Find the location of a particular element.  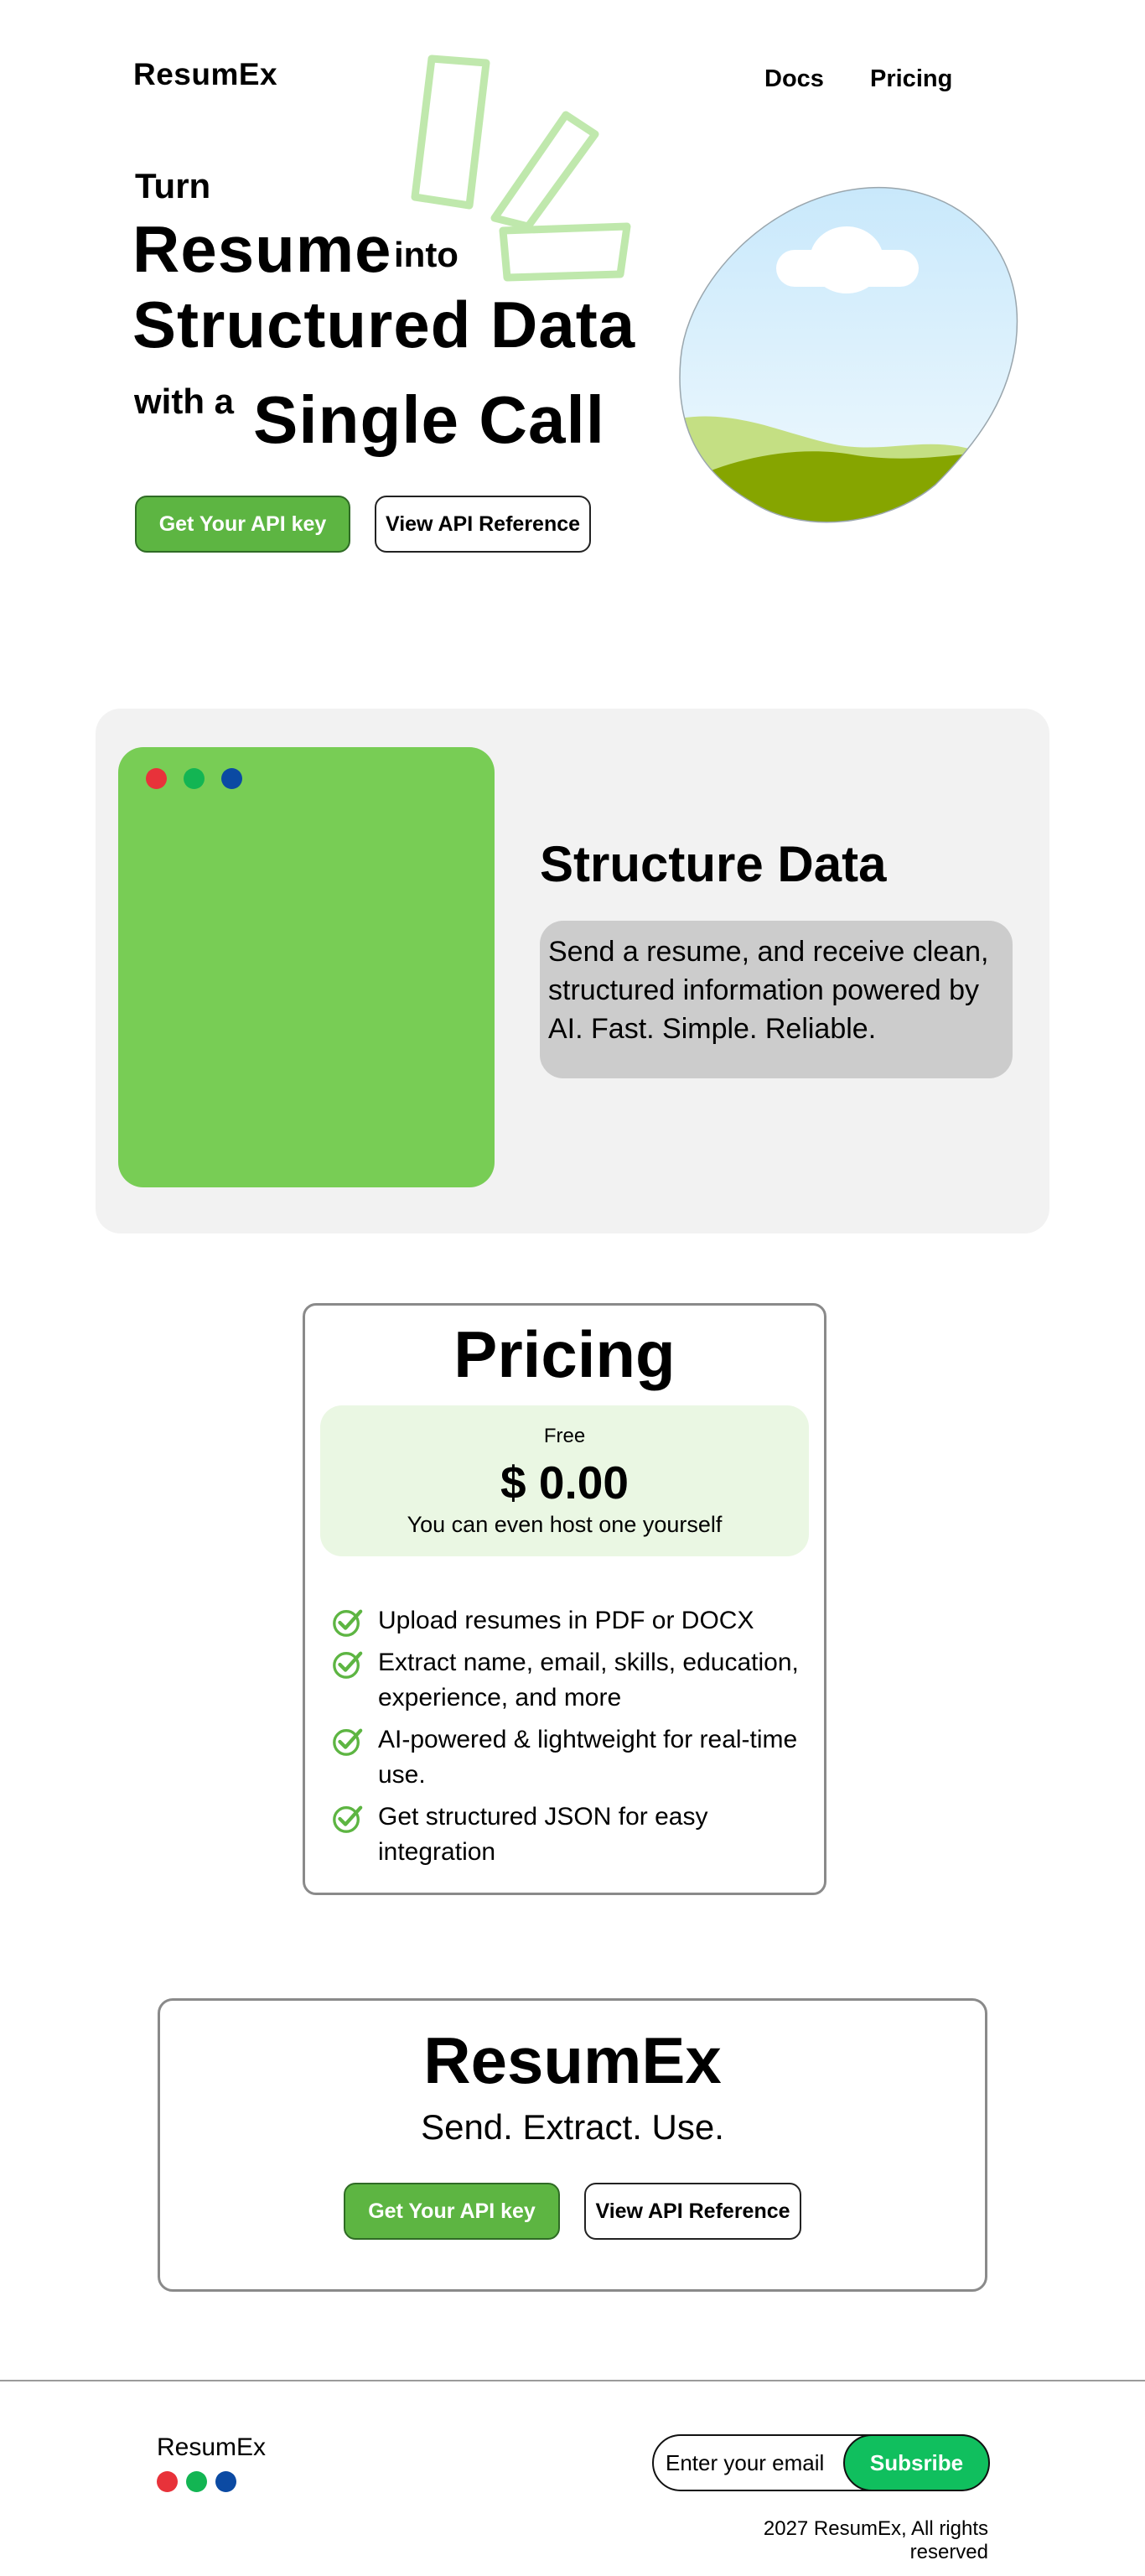

get-api-key-button: Get Your API key is located at coordinates (243, 524).